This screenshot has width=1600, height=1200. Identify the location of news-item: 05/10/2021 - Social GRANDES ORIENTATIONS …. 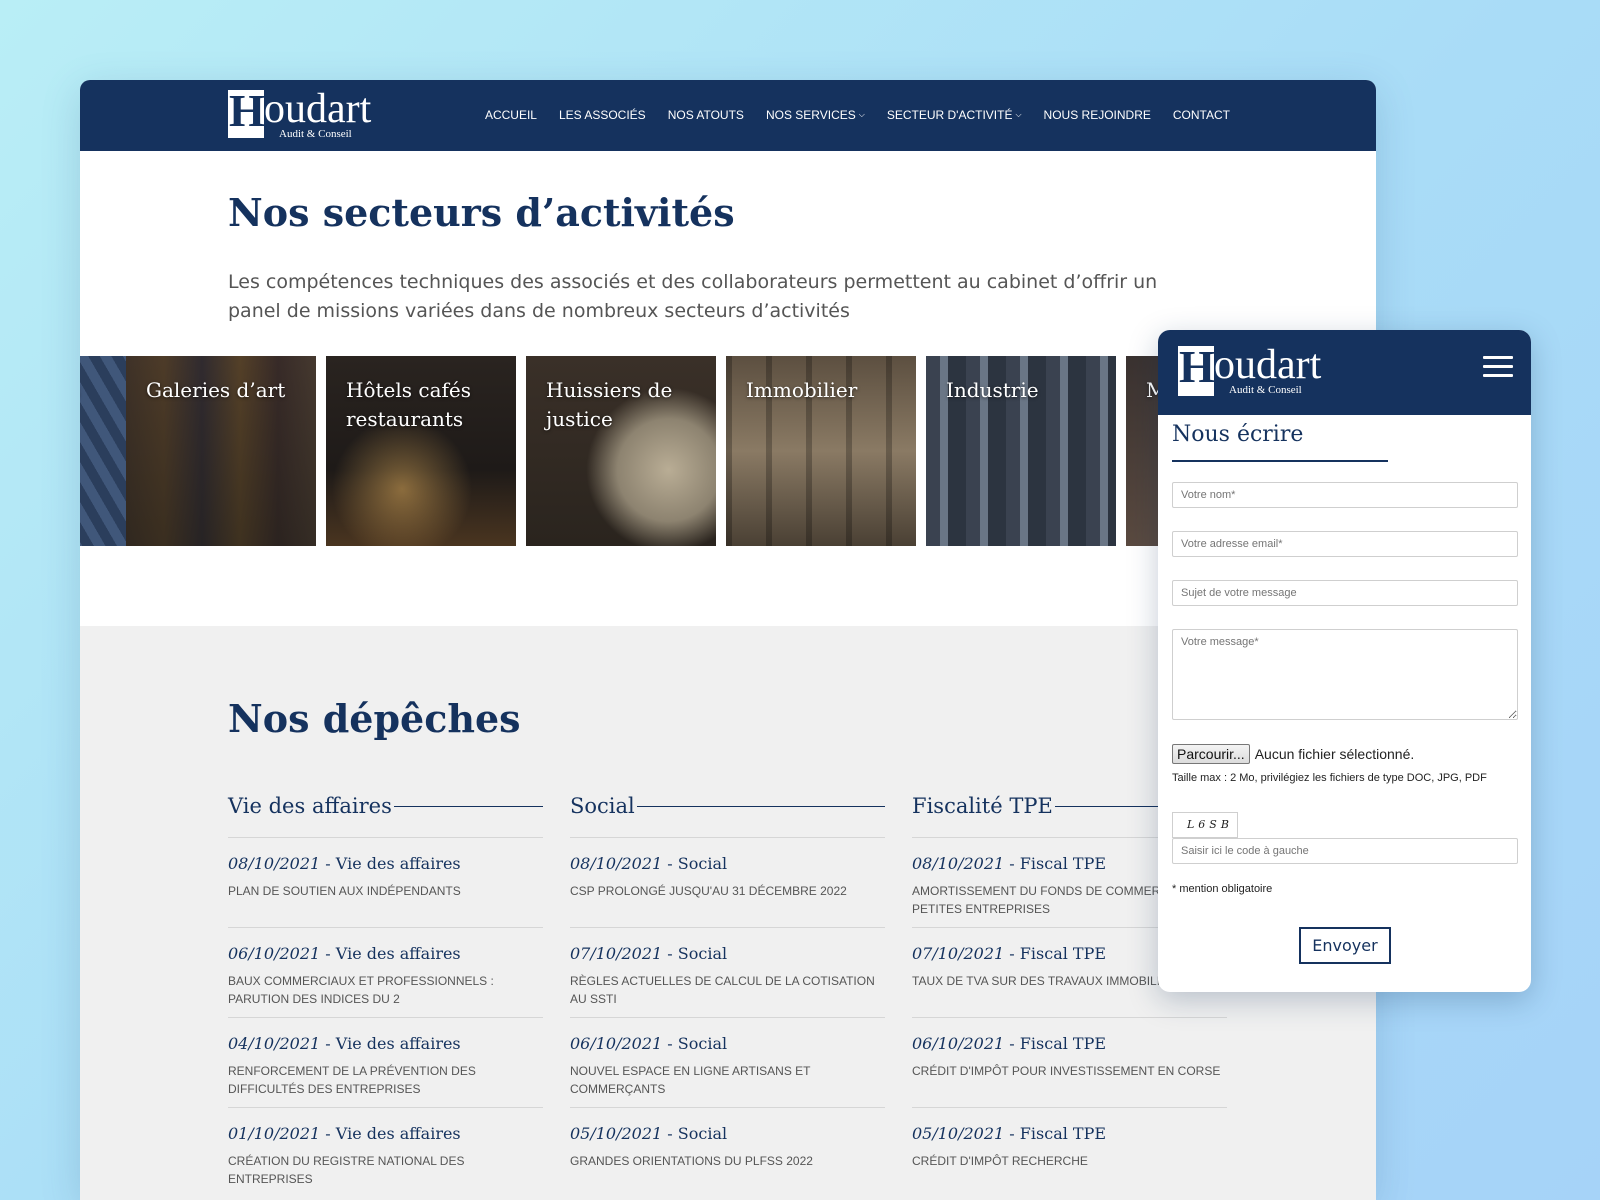
(727, 1152).